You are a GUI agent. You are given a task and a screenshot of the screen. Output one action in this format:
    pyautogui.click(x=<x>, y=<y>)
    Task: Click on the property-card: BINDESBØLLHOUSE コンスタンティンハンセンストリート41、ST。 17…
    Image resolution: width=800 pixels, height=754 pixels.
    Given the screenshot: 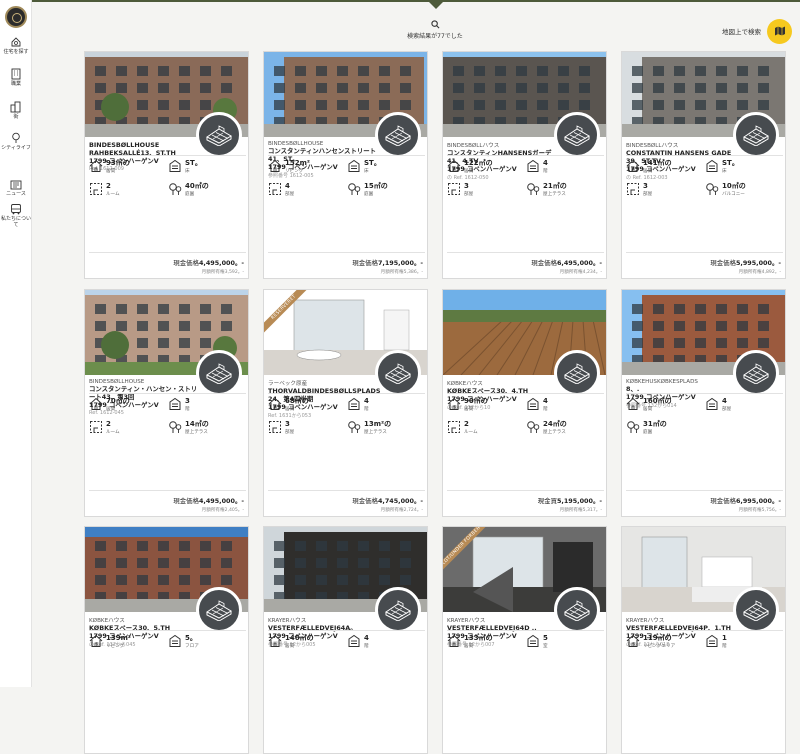 What is the action you would take?
    pyautogui.click(x=345, y=165)
    